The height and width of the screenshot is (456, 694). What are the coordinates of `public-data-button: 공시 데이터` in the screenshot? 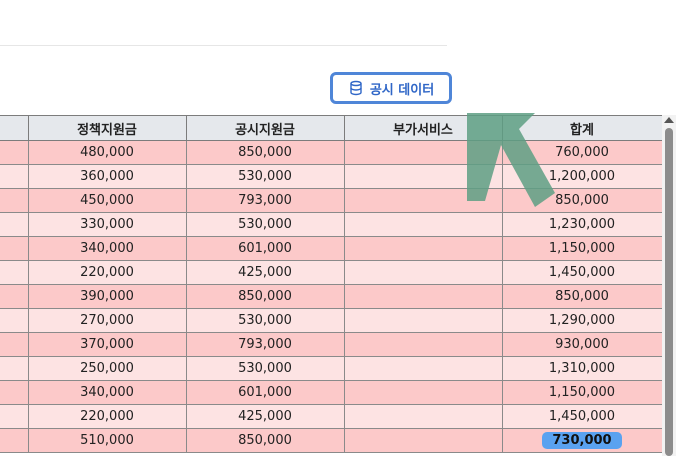 It's located at (391, 88).